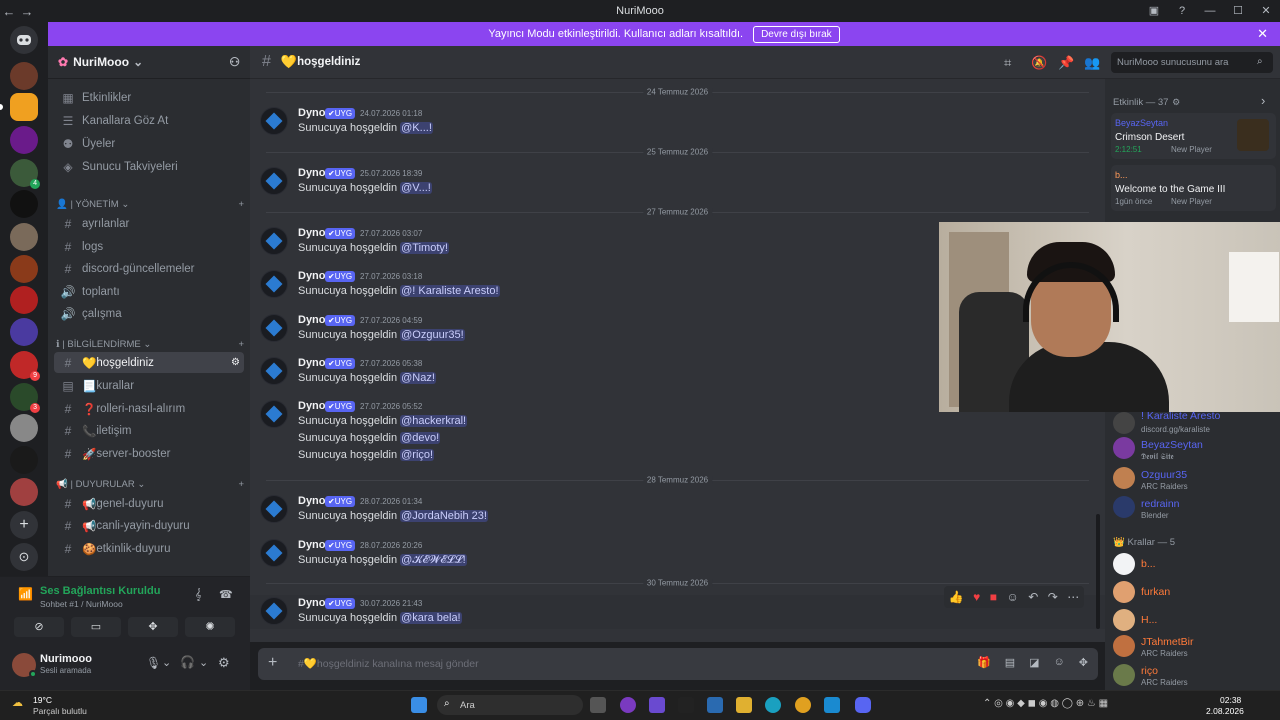 Image resolution: width=1280 pixels, height=720 pixels. I want to click on reply-icon: ↶, so click(1033, 597).